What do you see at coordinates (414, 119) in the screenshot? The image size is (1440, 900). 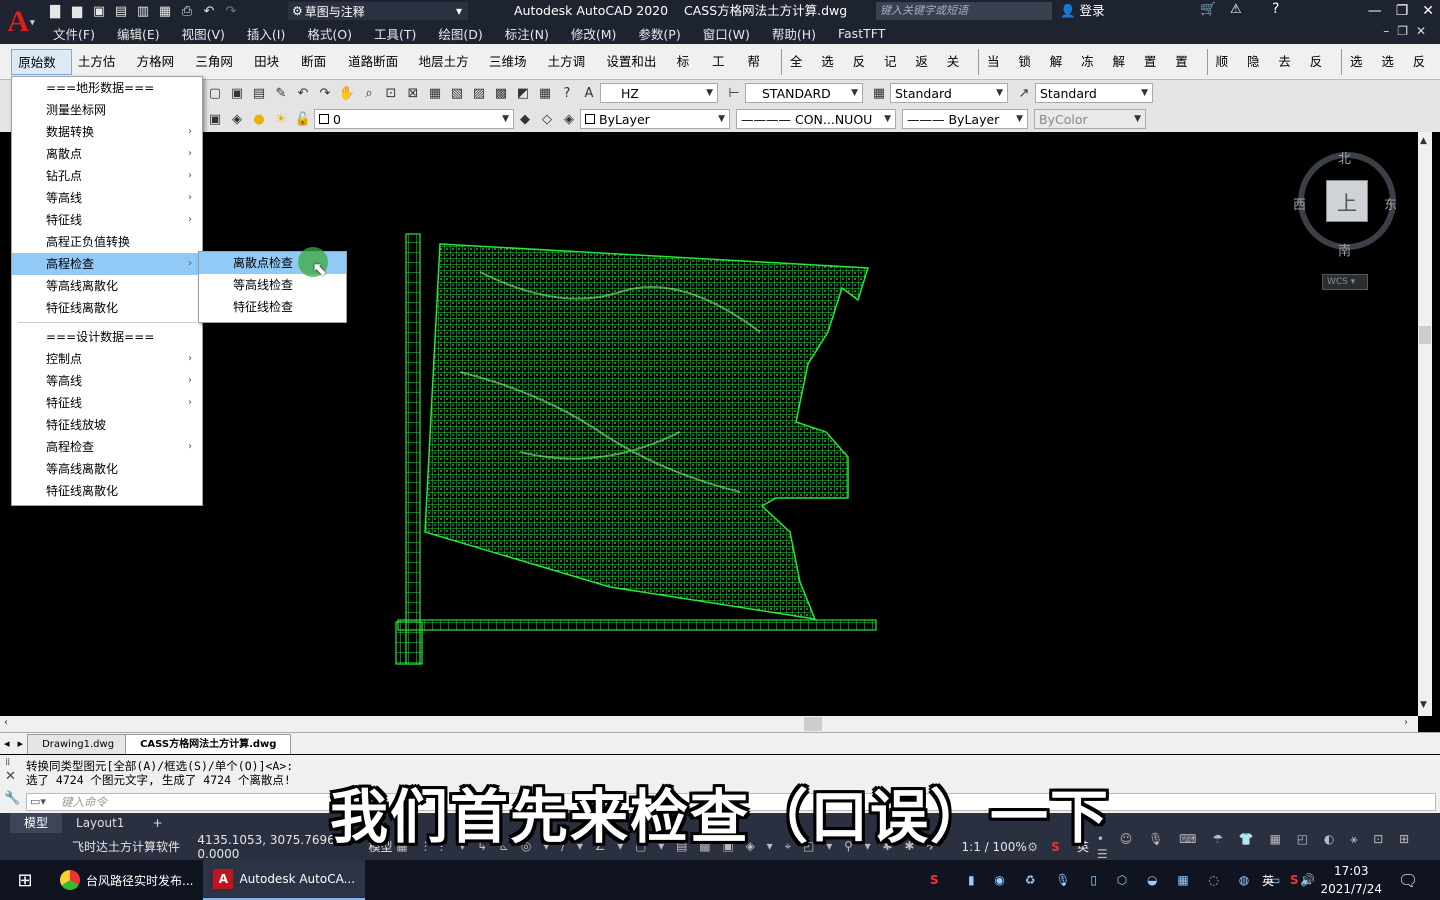 I see `layer-combo: 0 ▼` at bounding box center [414, 119].